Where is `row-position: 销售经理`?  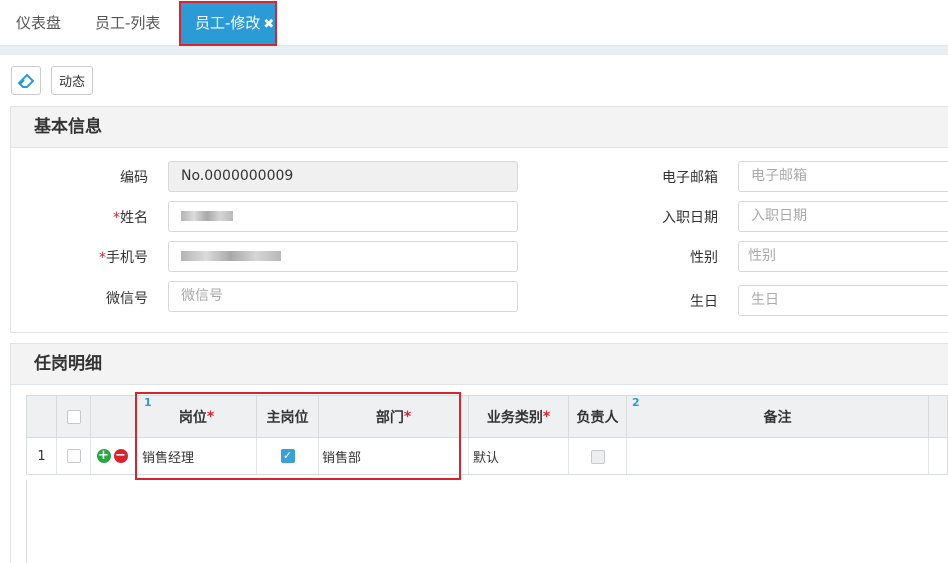 row-position: 销售经理 is located at coordinates (197, 456).